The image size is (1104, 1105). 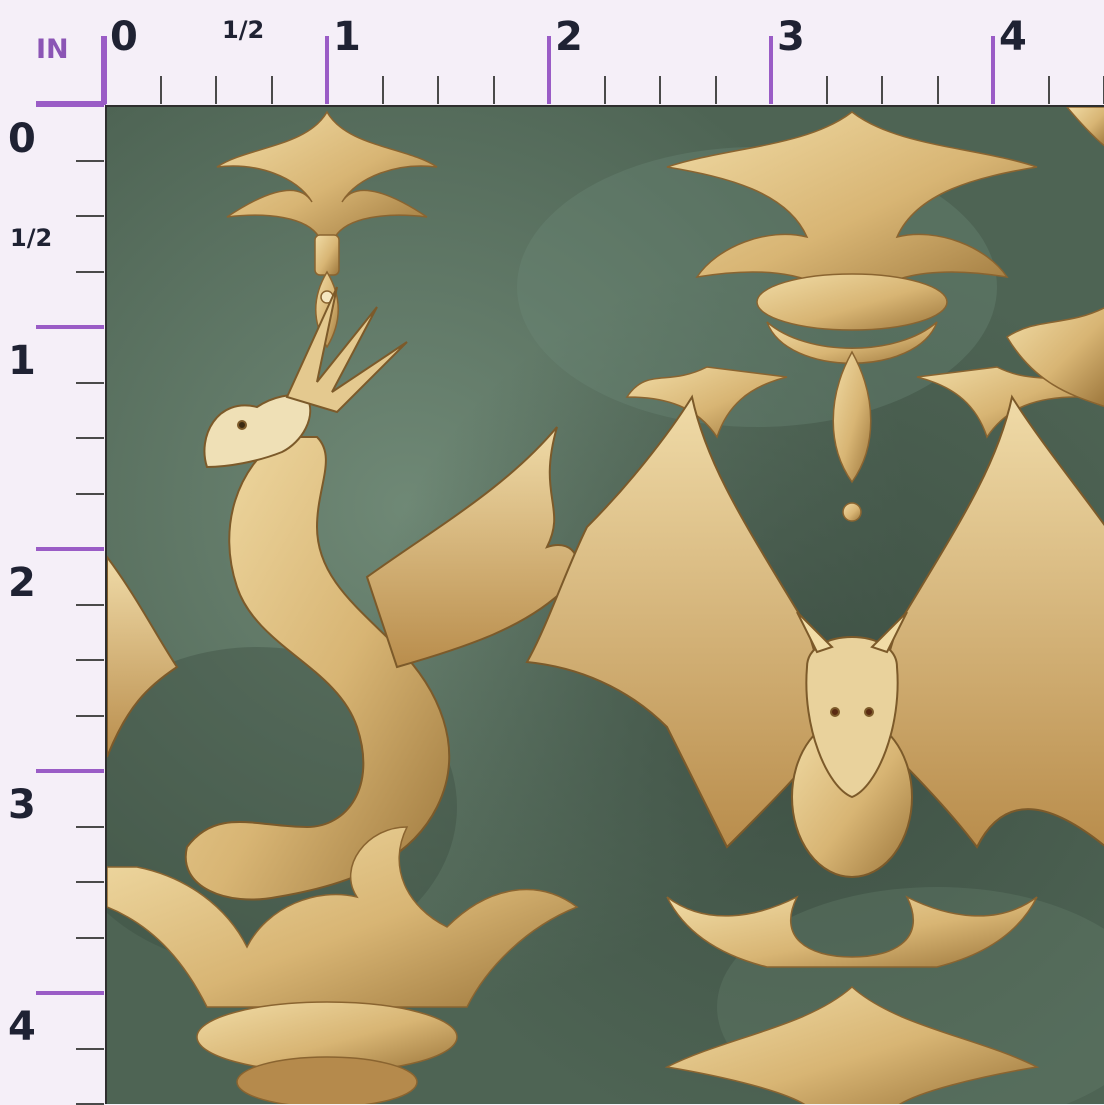 What do you see at coordinates (22, 361) in the screenshot?
I see `ruler-left-label-1: 1` at bounding box center [22, 361].